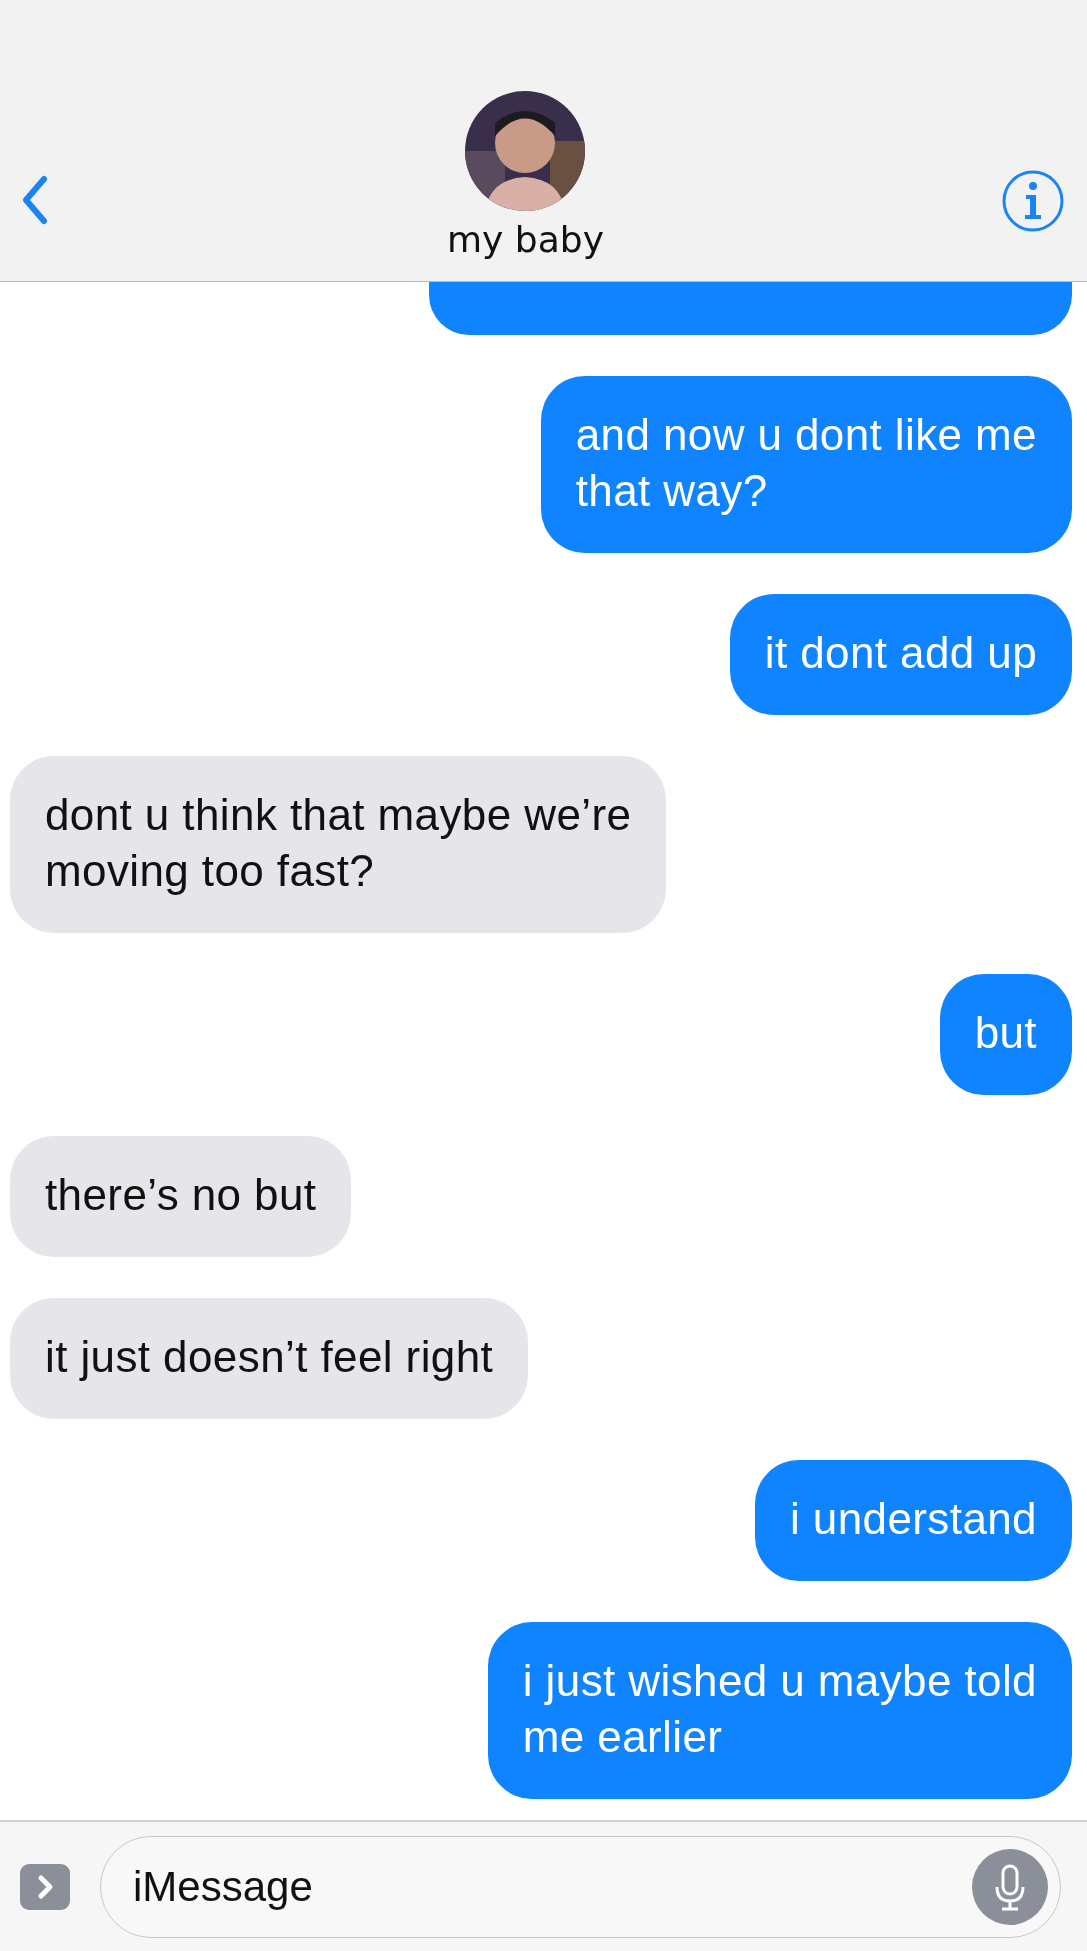 This screenshot has height=1951, width=1087. I want to click on info-icon, so click(1033, 201).